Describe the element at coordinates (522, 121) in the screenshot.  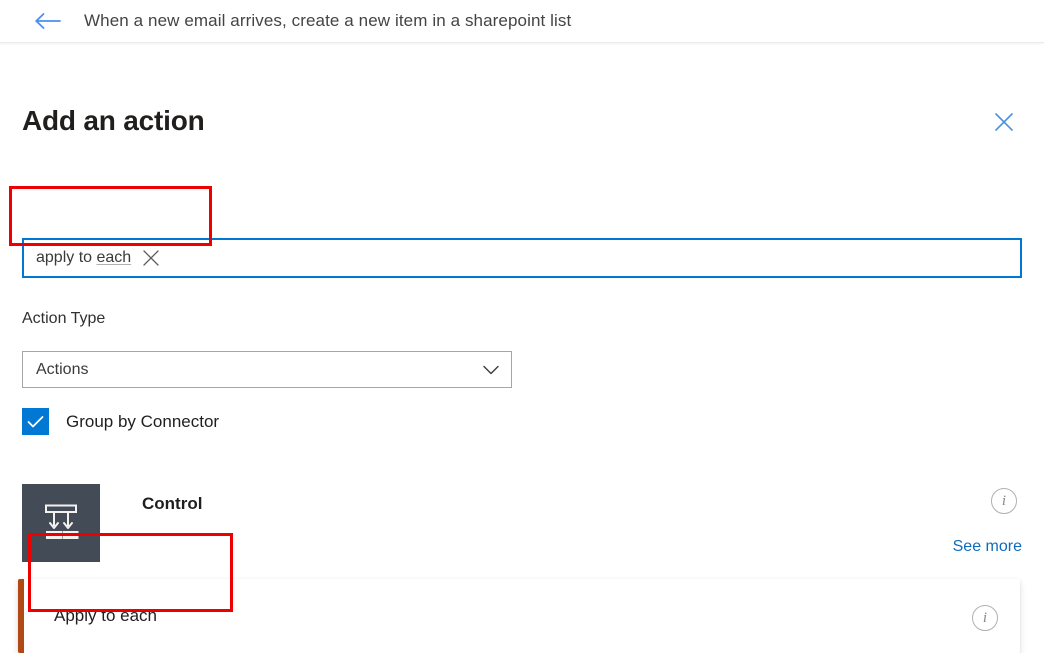
I see `panel-header: Add an action` at that location.